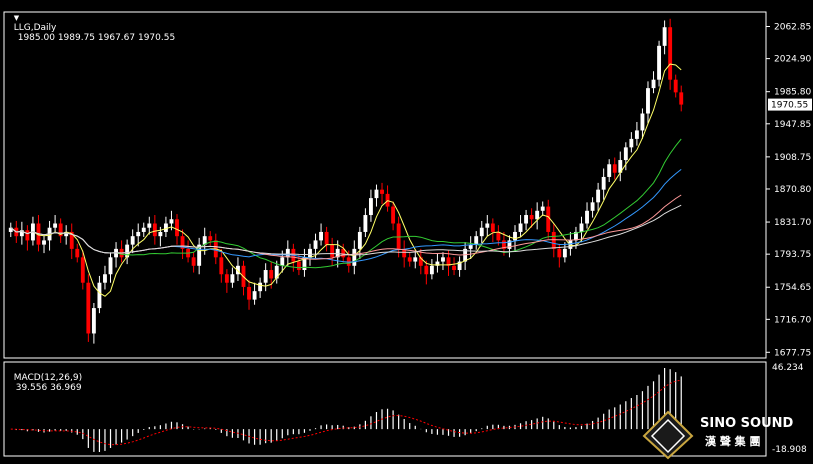 Image resolution: width=813 pixels, height=464 pixels. What do you see at coordinates (792, 125) in the screenshot?
I see `price-tick-label: 1947.85` at bounding box center [792, 125].